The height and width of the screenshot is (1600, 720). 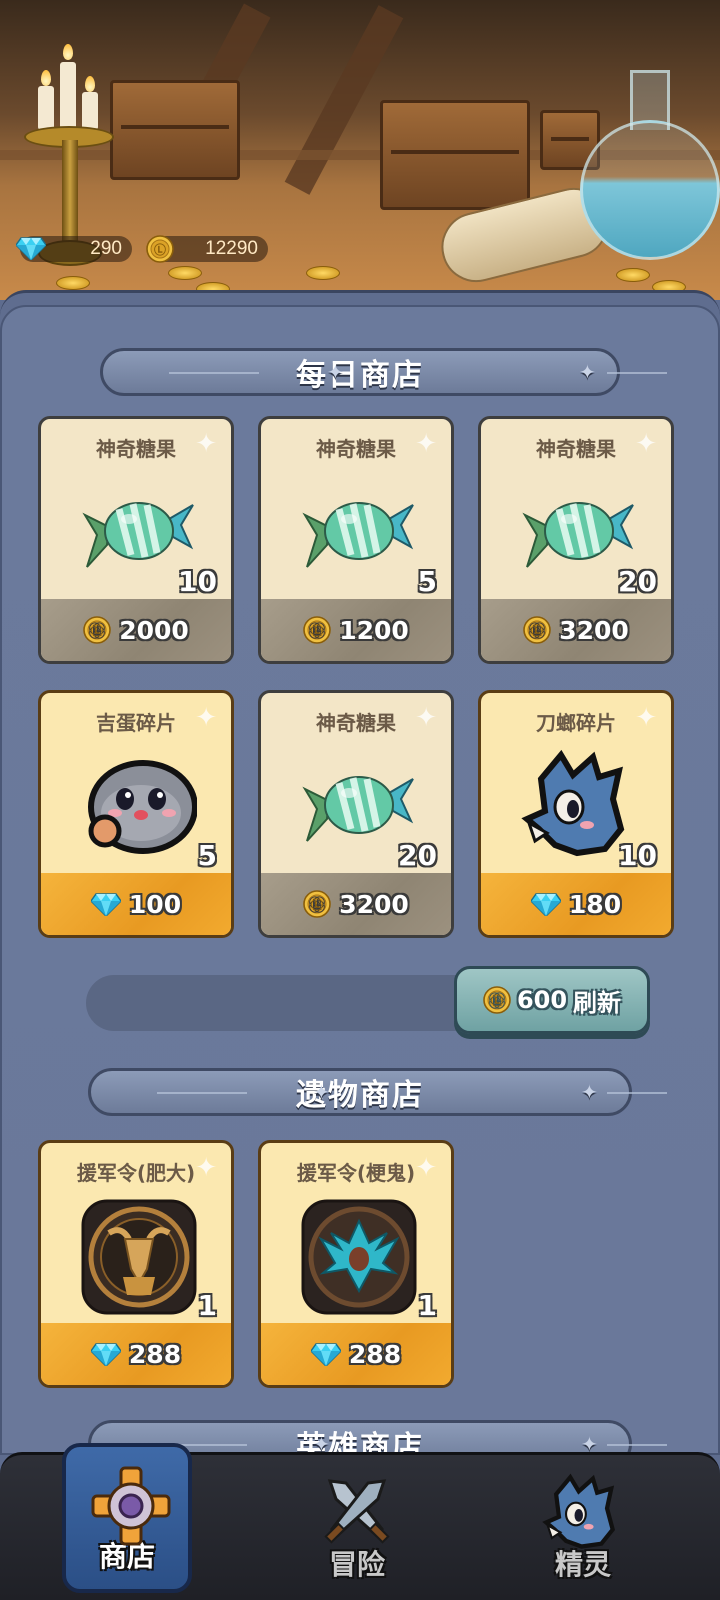 What do you see at coordinates (357, 1511) in the screenshot?
I see `crossed-swords-icon` at bounding box center [357, 1511].